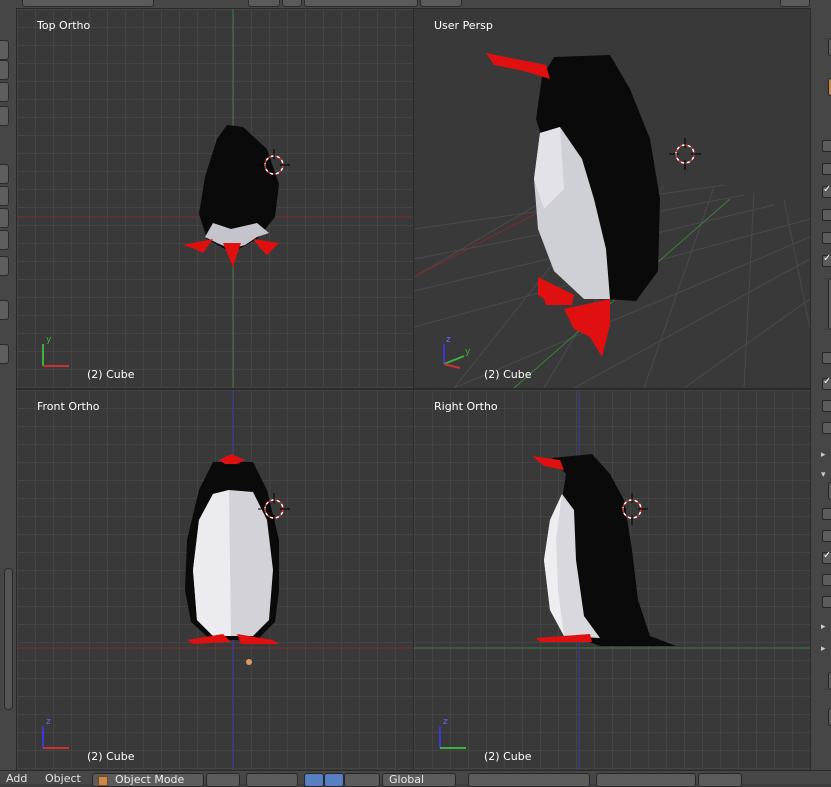  Describe the element at coordinates (685, 154) in the screenshot. I see `cursor-3d-icon` at that location.